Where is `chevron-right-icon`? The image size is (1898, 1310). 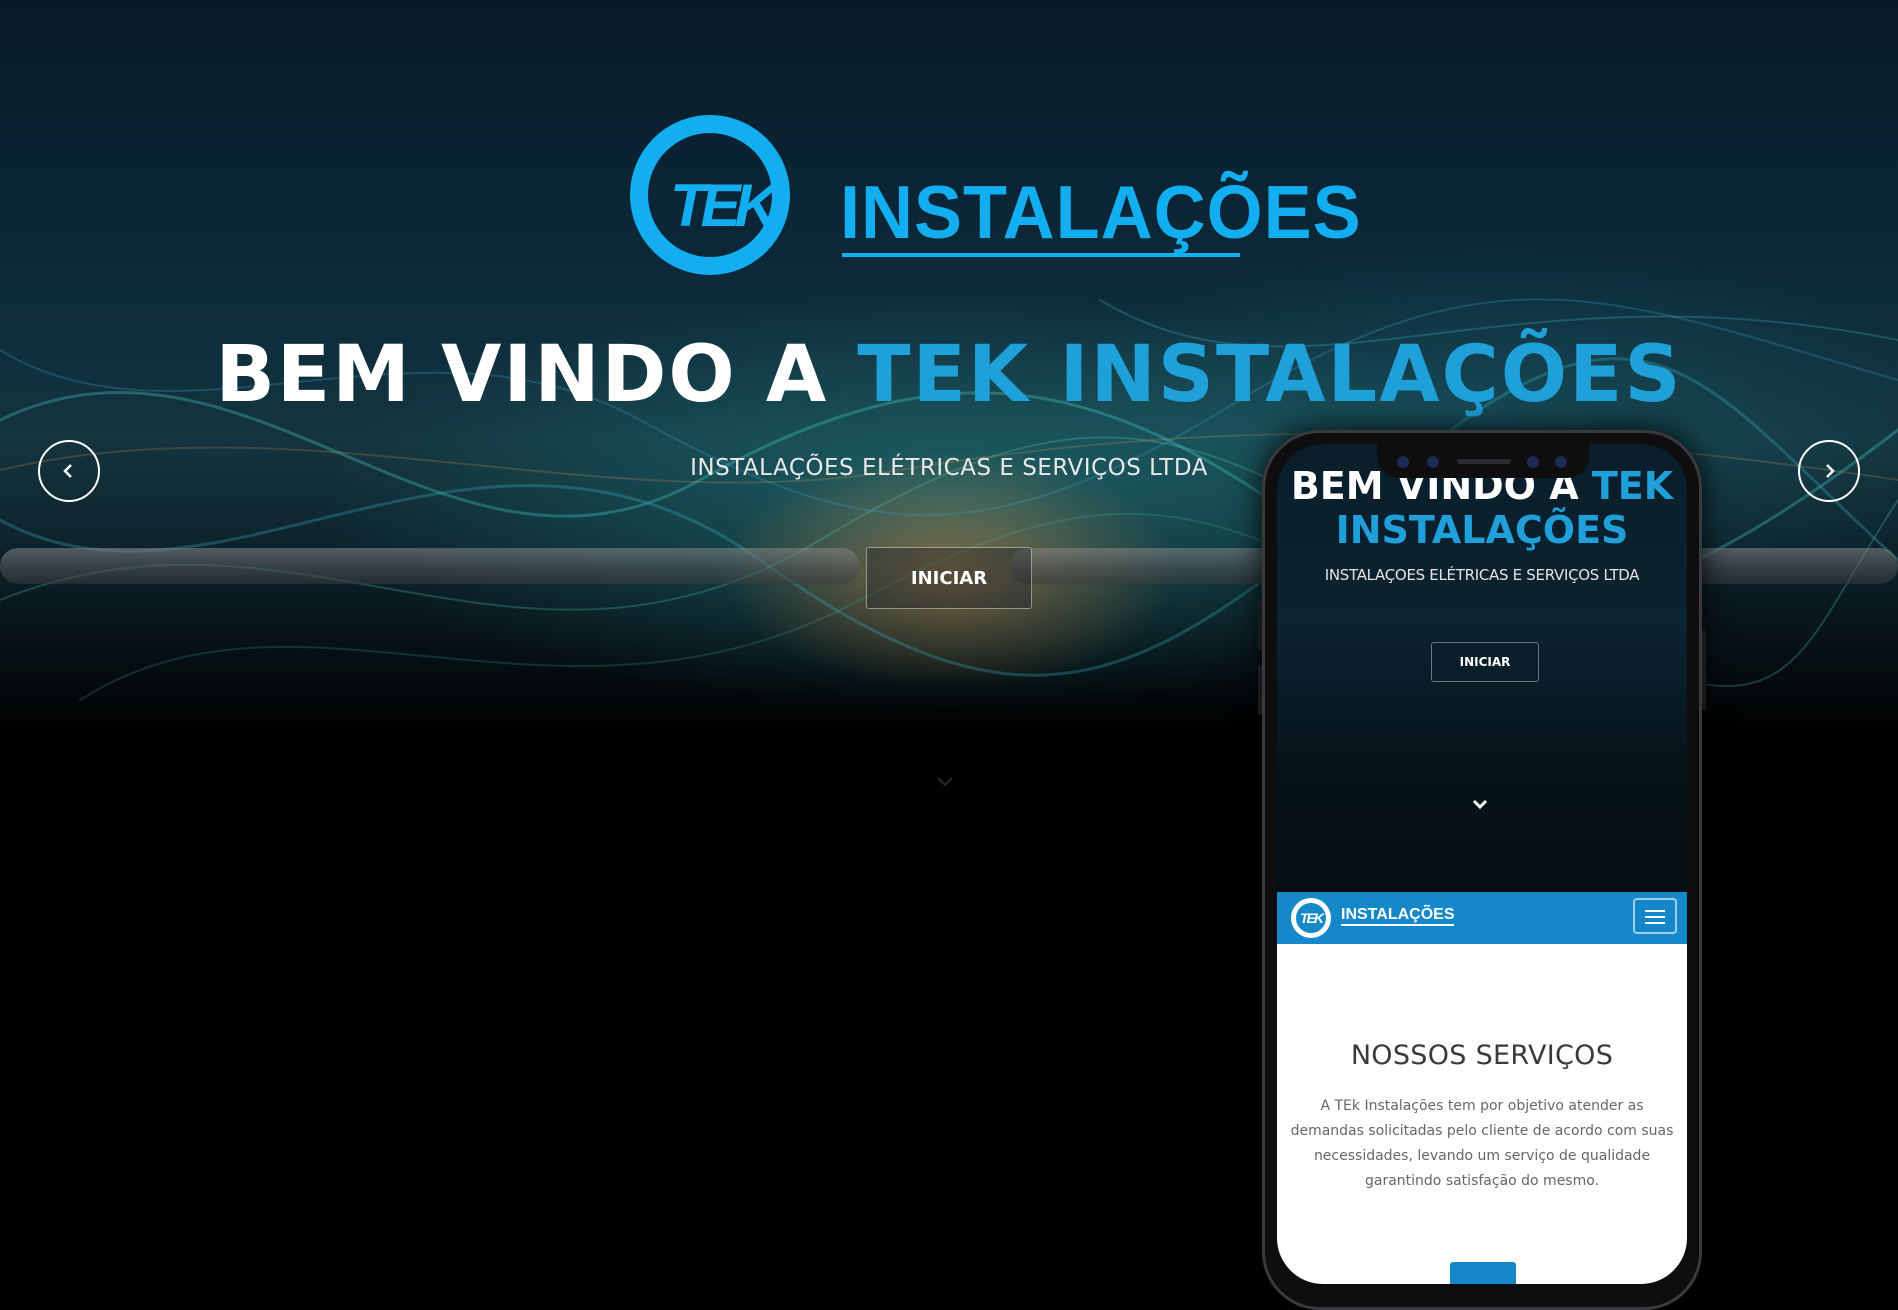 chevron-right-icon is located at coordinates (1830, 471).